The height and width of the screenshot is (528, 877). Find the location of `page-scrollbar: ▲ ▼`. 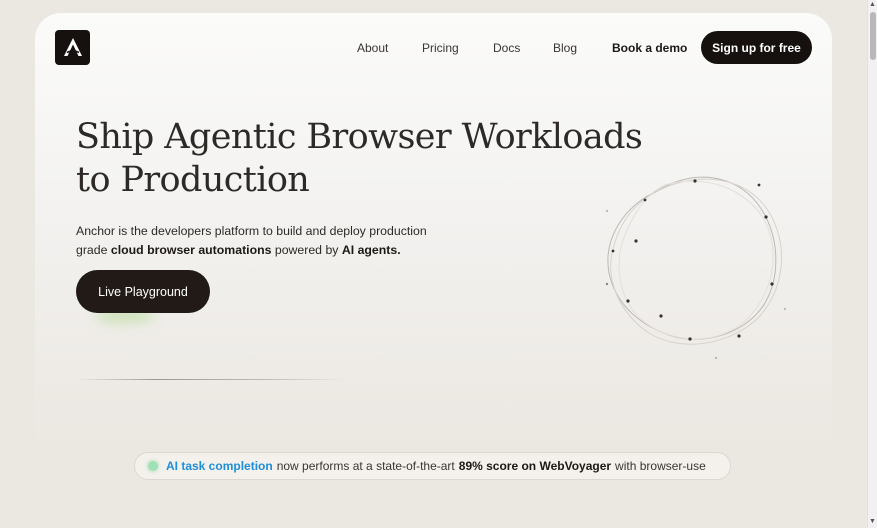

page-scrollbar: ▲ ▼ is located at coordinates (872, 264).